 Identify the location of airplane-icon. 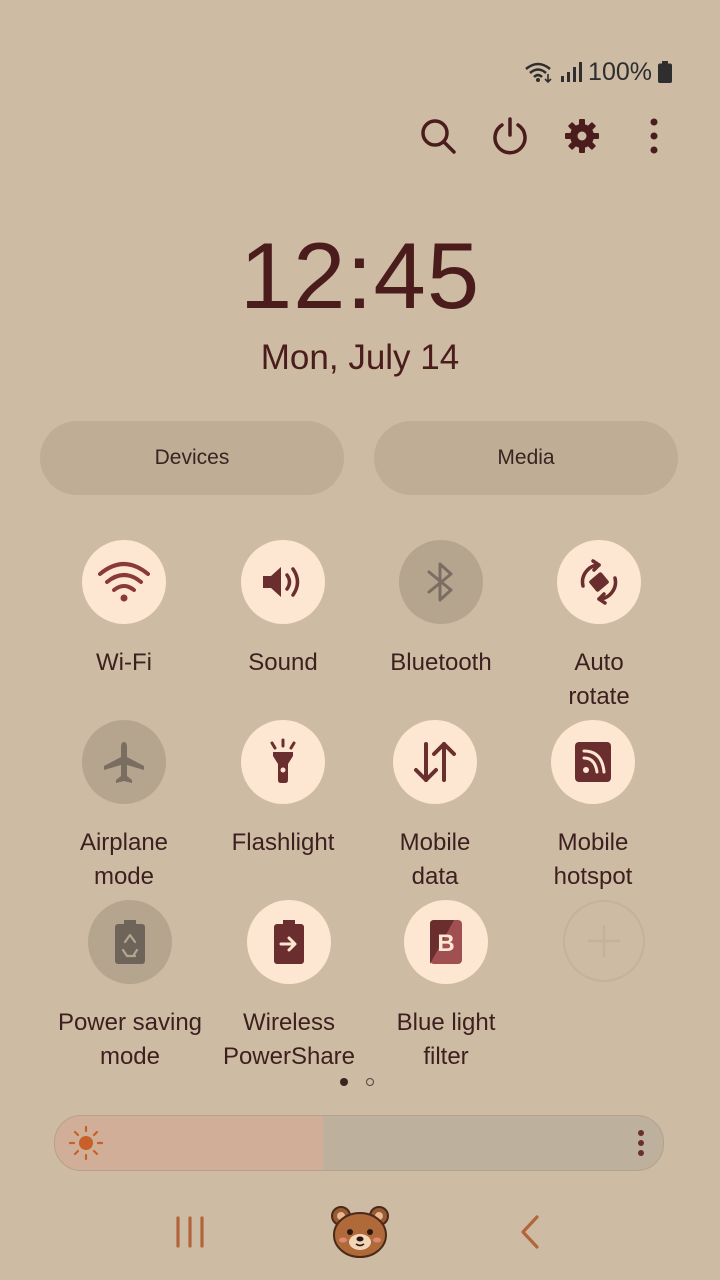
(124, 762).